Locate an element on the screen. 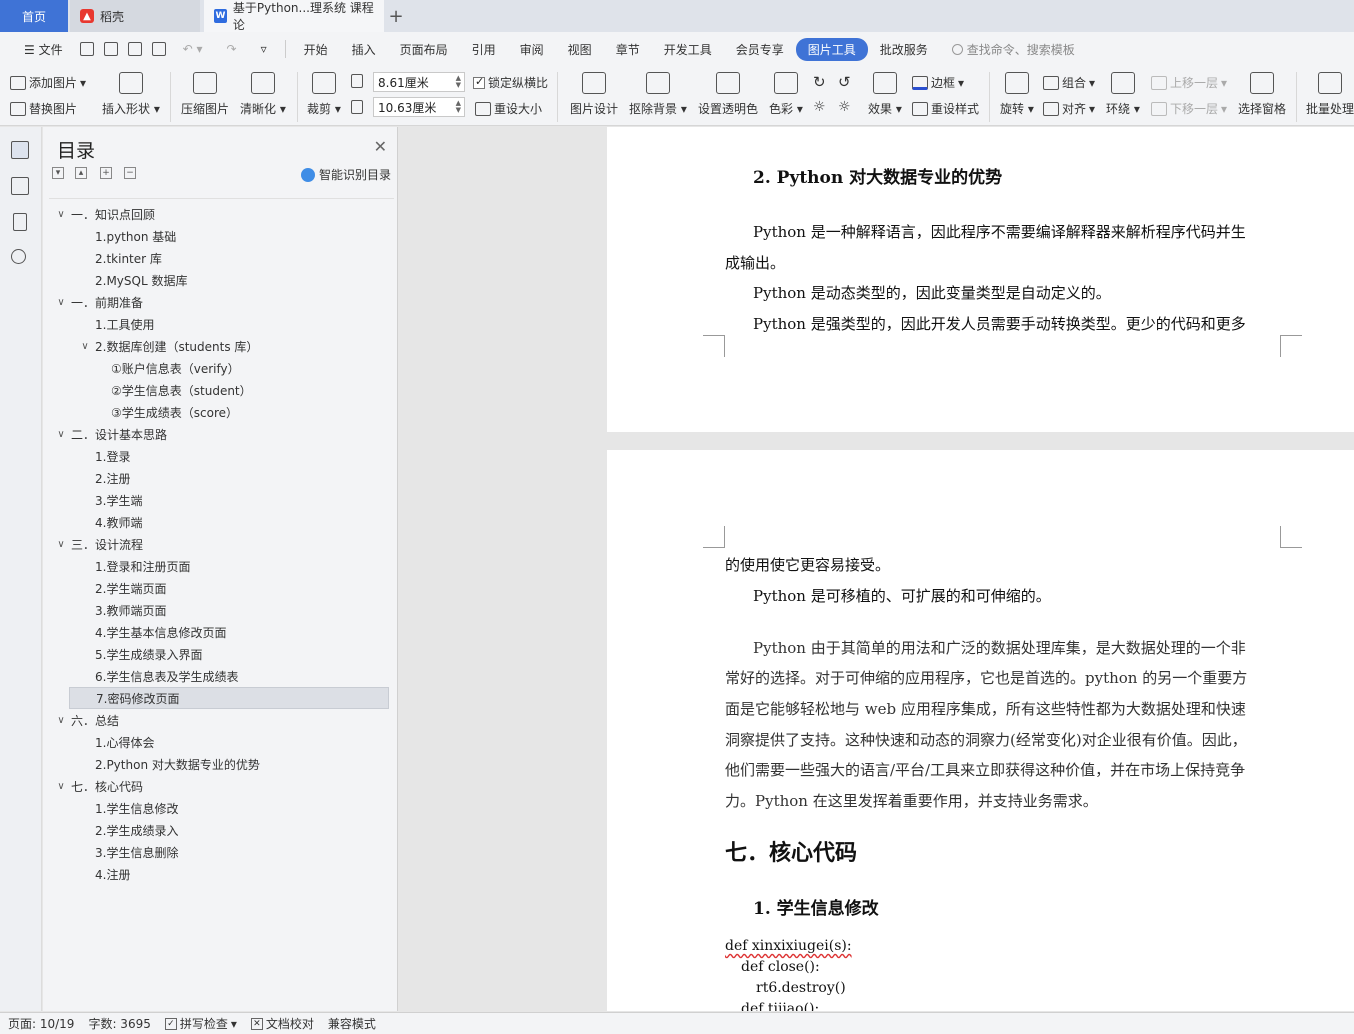  toc-item: ③学生成绩表（score） is located at coordinates (219, 412).